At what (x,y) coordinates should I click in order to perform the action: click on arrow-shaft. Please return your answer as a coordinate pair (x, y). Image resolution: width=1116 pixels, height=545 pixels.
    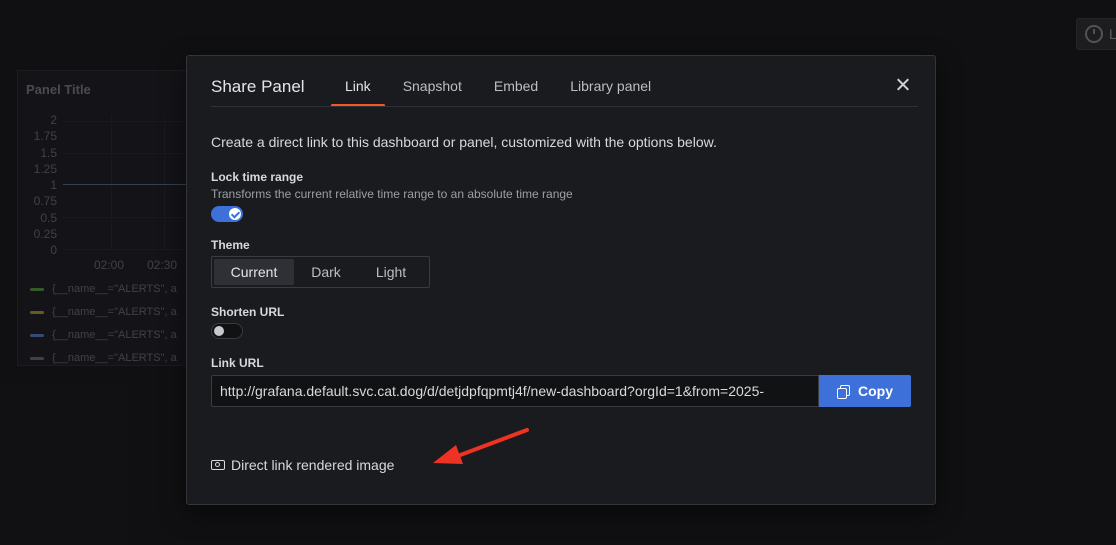
    Looking at the image, I should click on (491, 443).